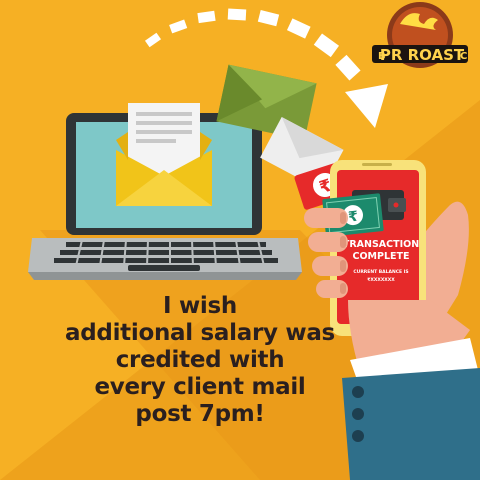  I want to click on caption-line: credited with, so click(200, 360).